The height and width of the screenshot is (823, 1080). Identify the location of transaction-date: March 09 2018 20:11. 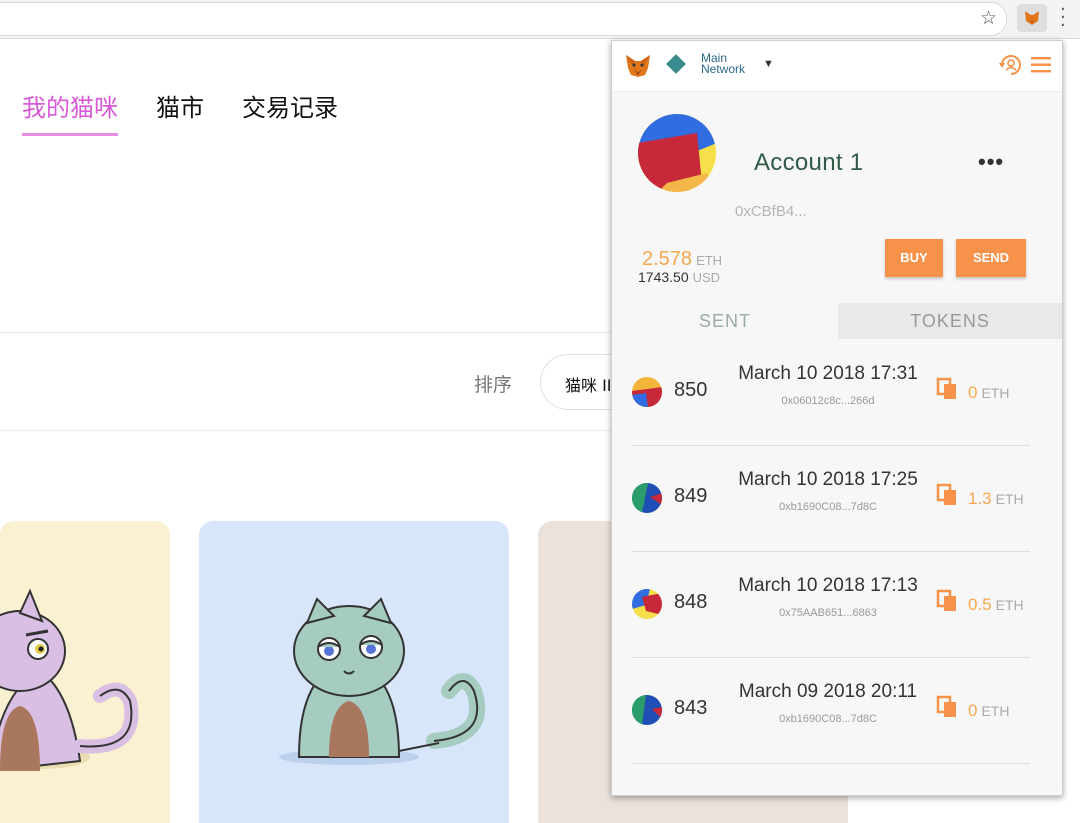
(828, 691).